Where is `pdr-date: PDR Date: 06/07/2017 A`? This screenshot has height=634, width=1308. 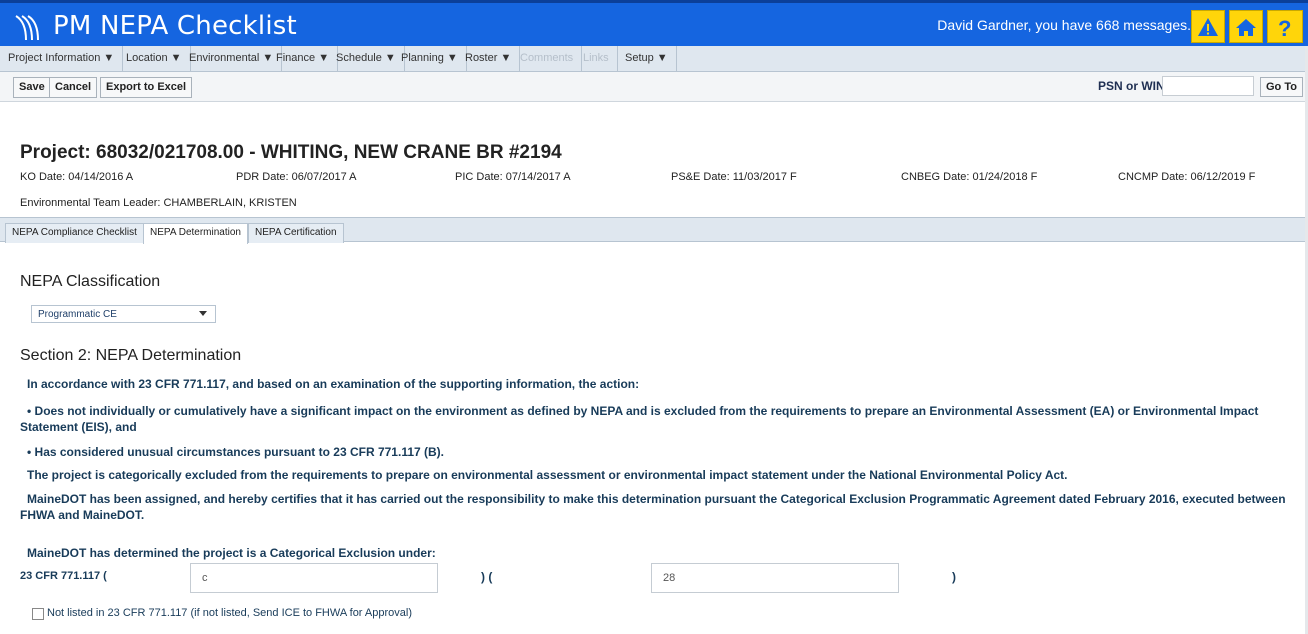
pdr-date: PDR Date: 06/07/2017 A is located at coordinates (296, 177).